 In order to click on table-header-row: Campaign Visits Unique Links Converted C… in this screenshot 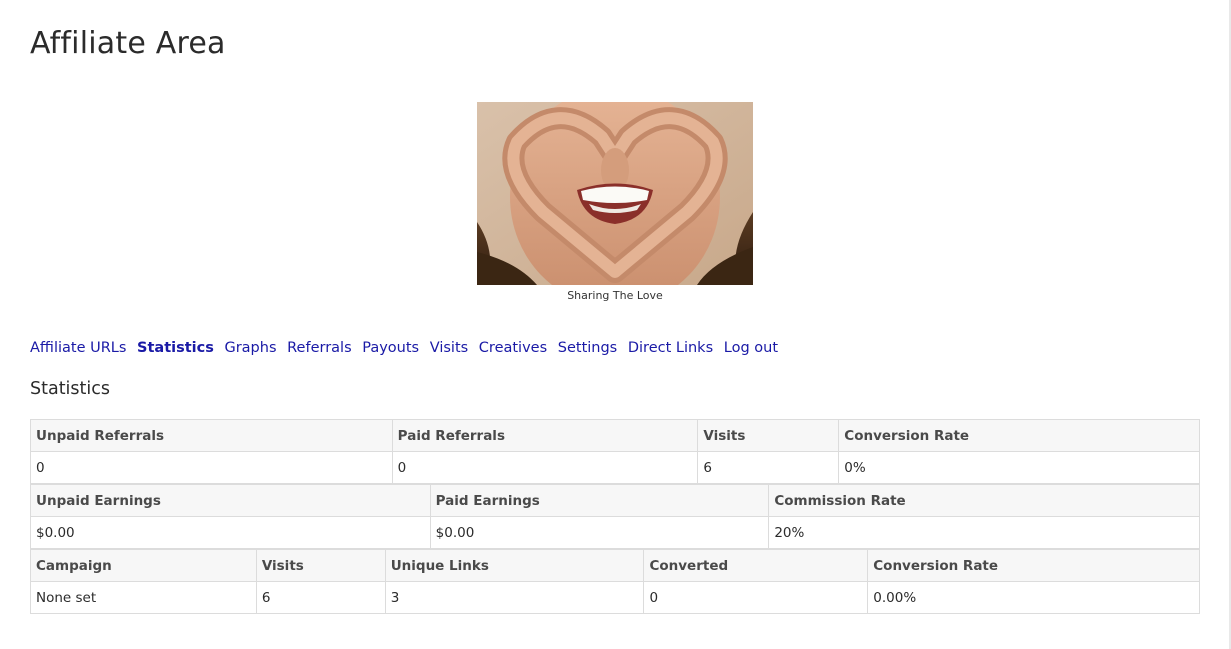, I will do `click(615, 565)`.